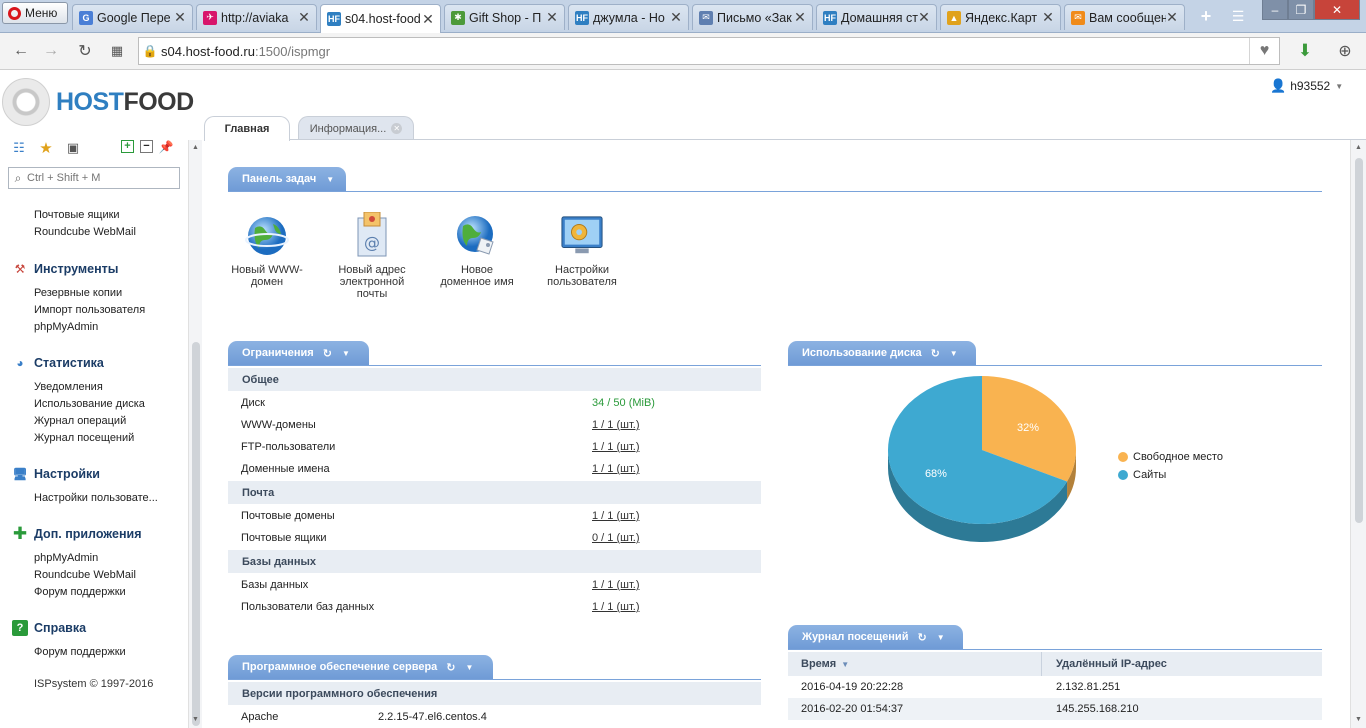 The height and width of the screenshot is (728, 1366). Describe the element at coordinates (1238, 16) in the screenshot. I see `tab-menu-icon: ☰` at that location.